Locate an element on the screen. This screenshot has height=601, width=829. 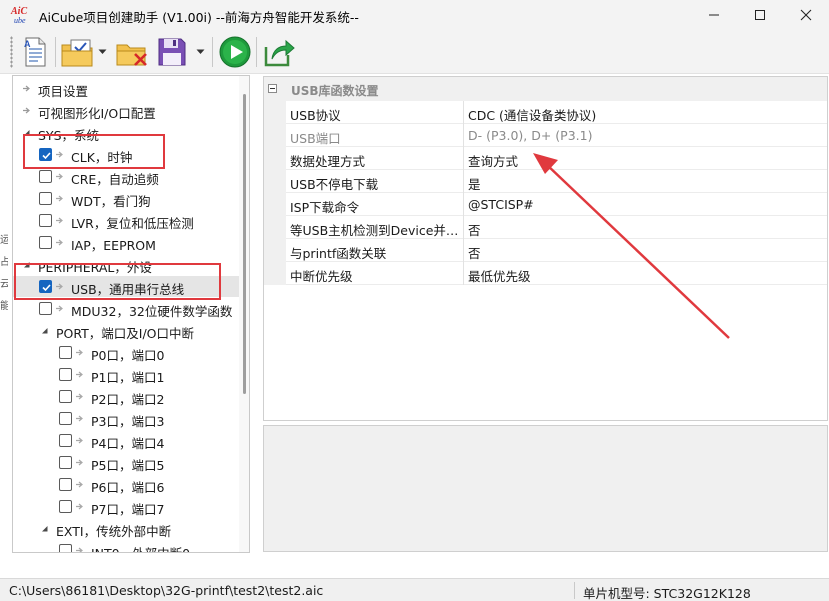
annotation-arrow-icon is located at coordinates (631, 246).